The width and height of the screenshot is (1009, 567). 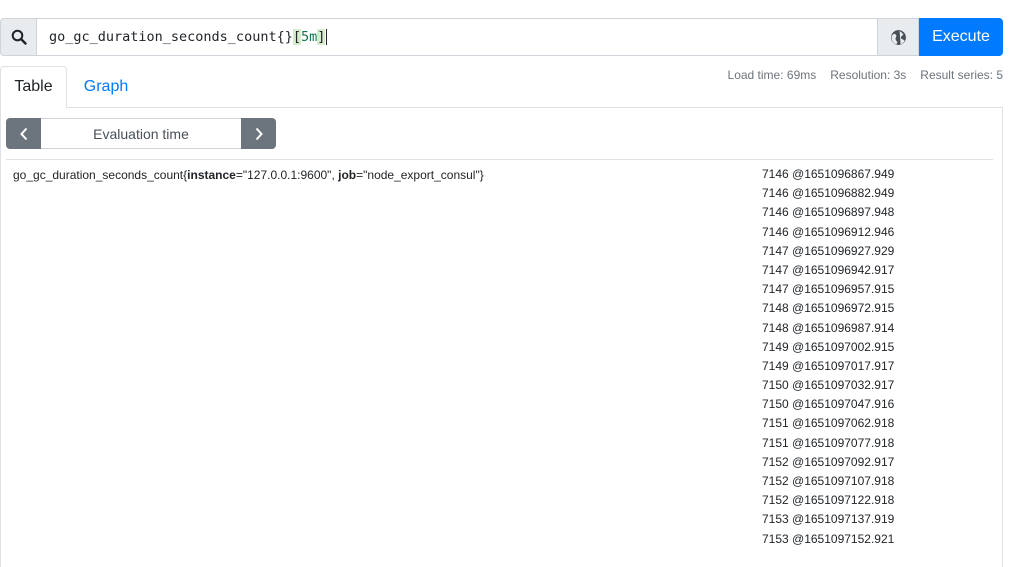 I want to click on previous-time-button, so click(x=23, y=133).